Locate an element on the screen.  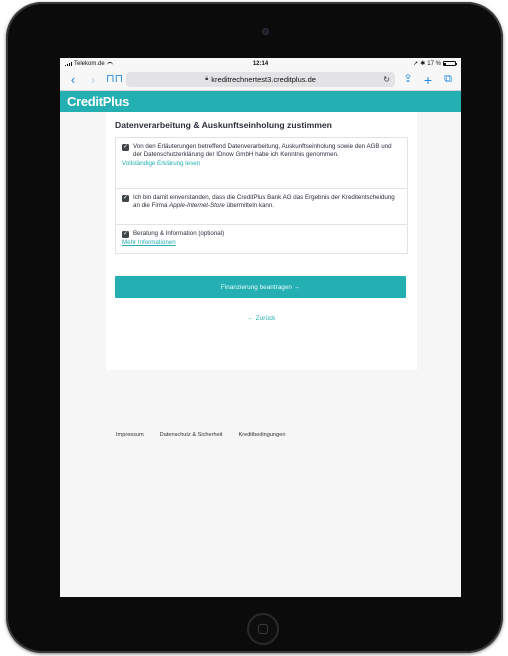
battery-percent: 17 % is located at coordinates (434, 63).